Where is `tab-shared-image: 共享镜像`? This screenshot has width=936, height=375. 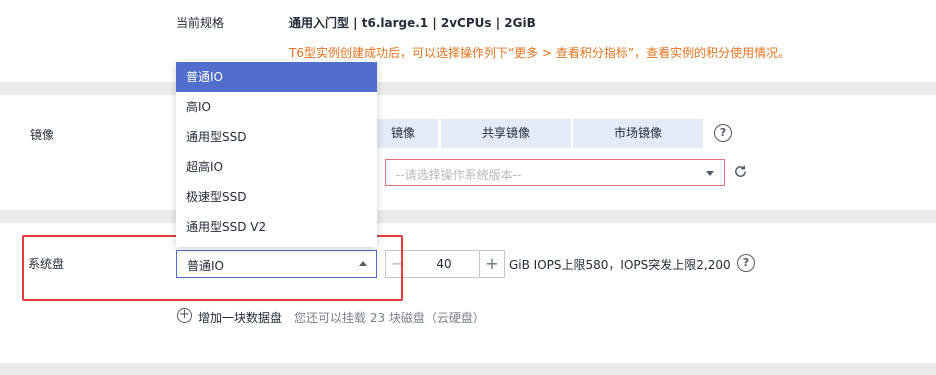 tab-shared-image: 共享镜像 is located at coordinates (506, 133).